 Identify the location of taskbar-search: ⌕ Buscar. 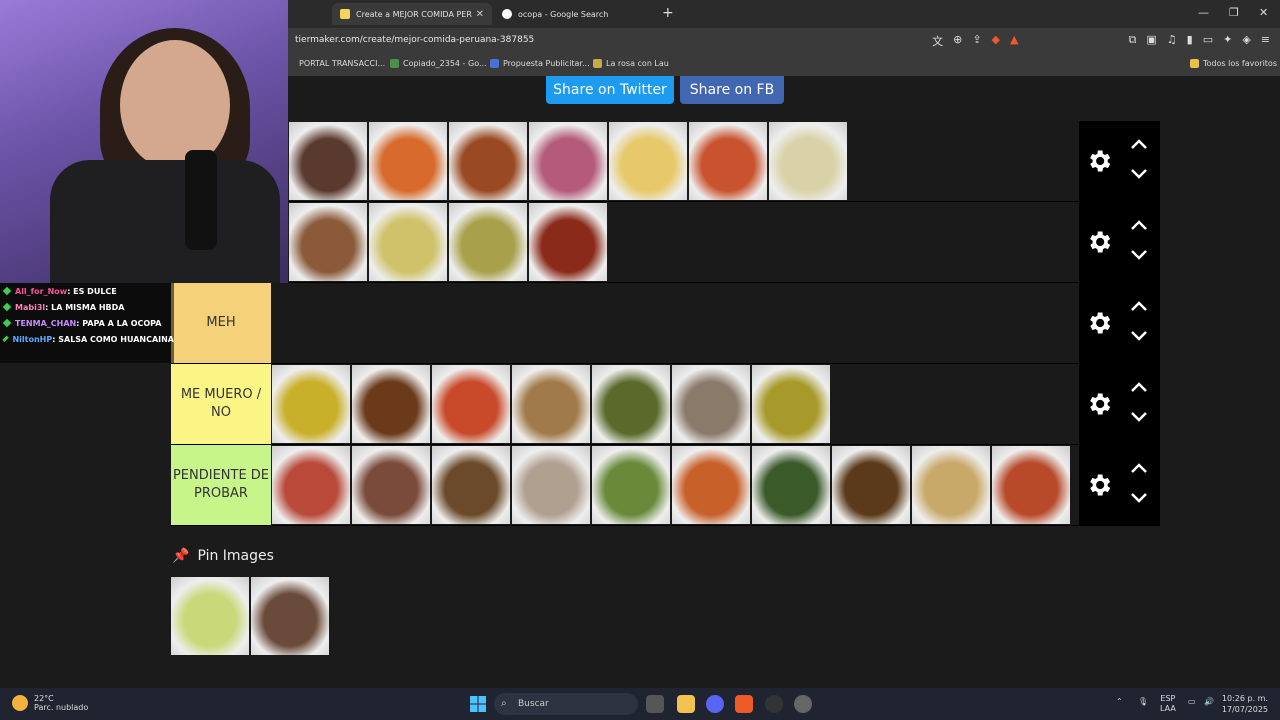
(566, 704).